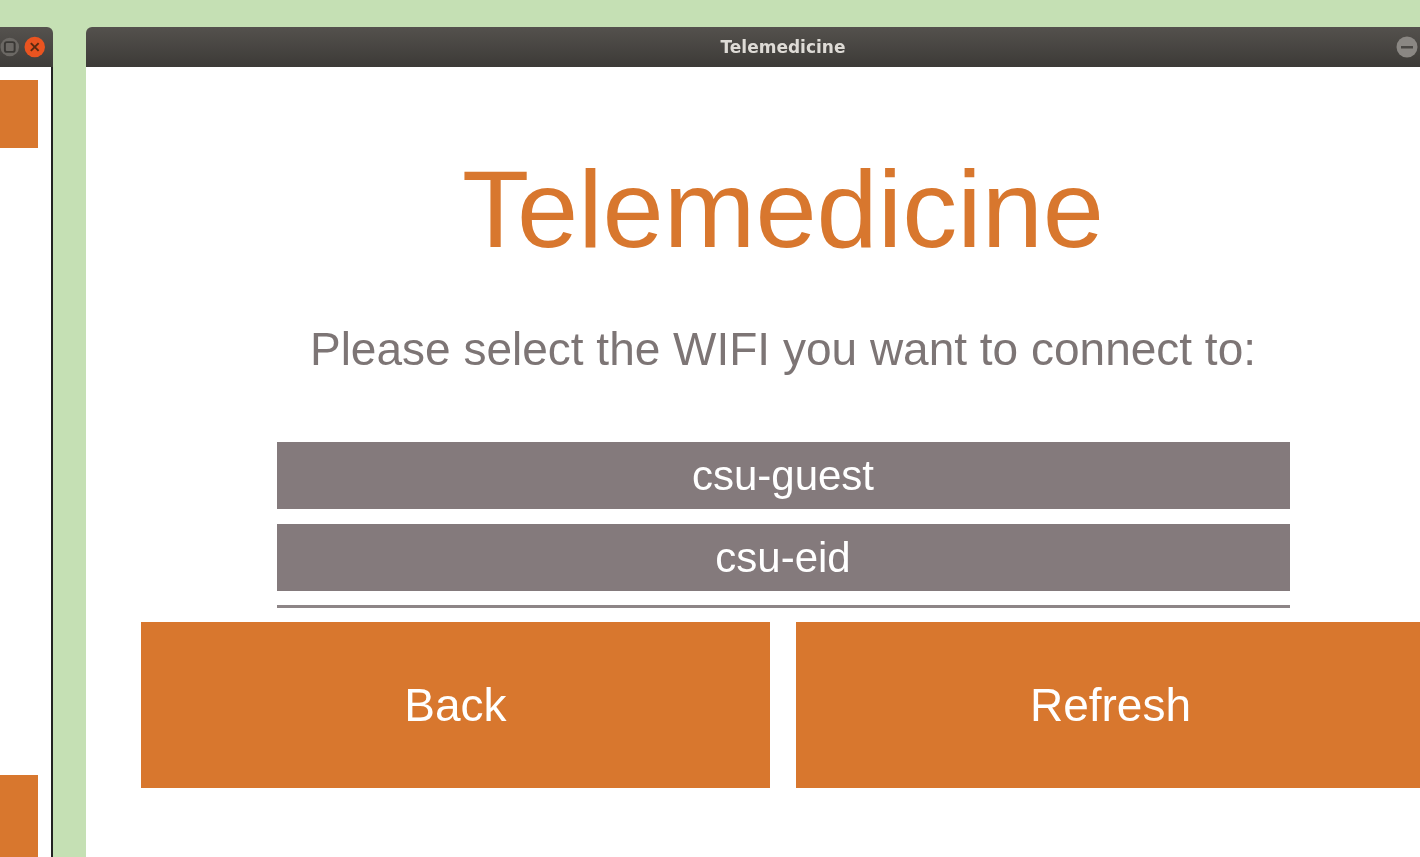  What do you see at coordinates (783, 47) in the screenshot?
I see `window-title: Telemedicine` at bounding box center [783, 47].